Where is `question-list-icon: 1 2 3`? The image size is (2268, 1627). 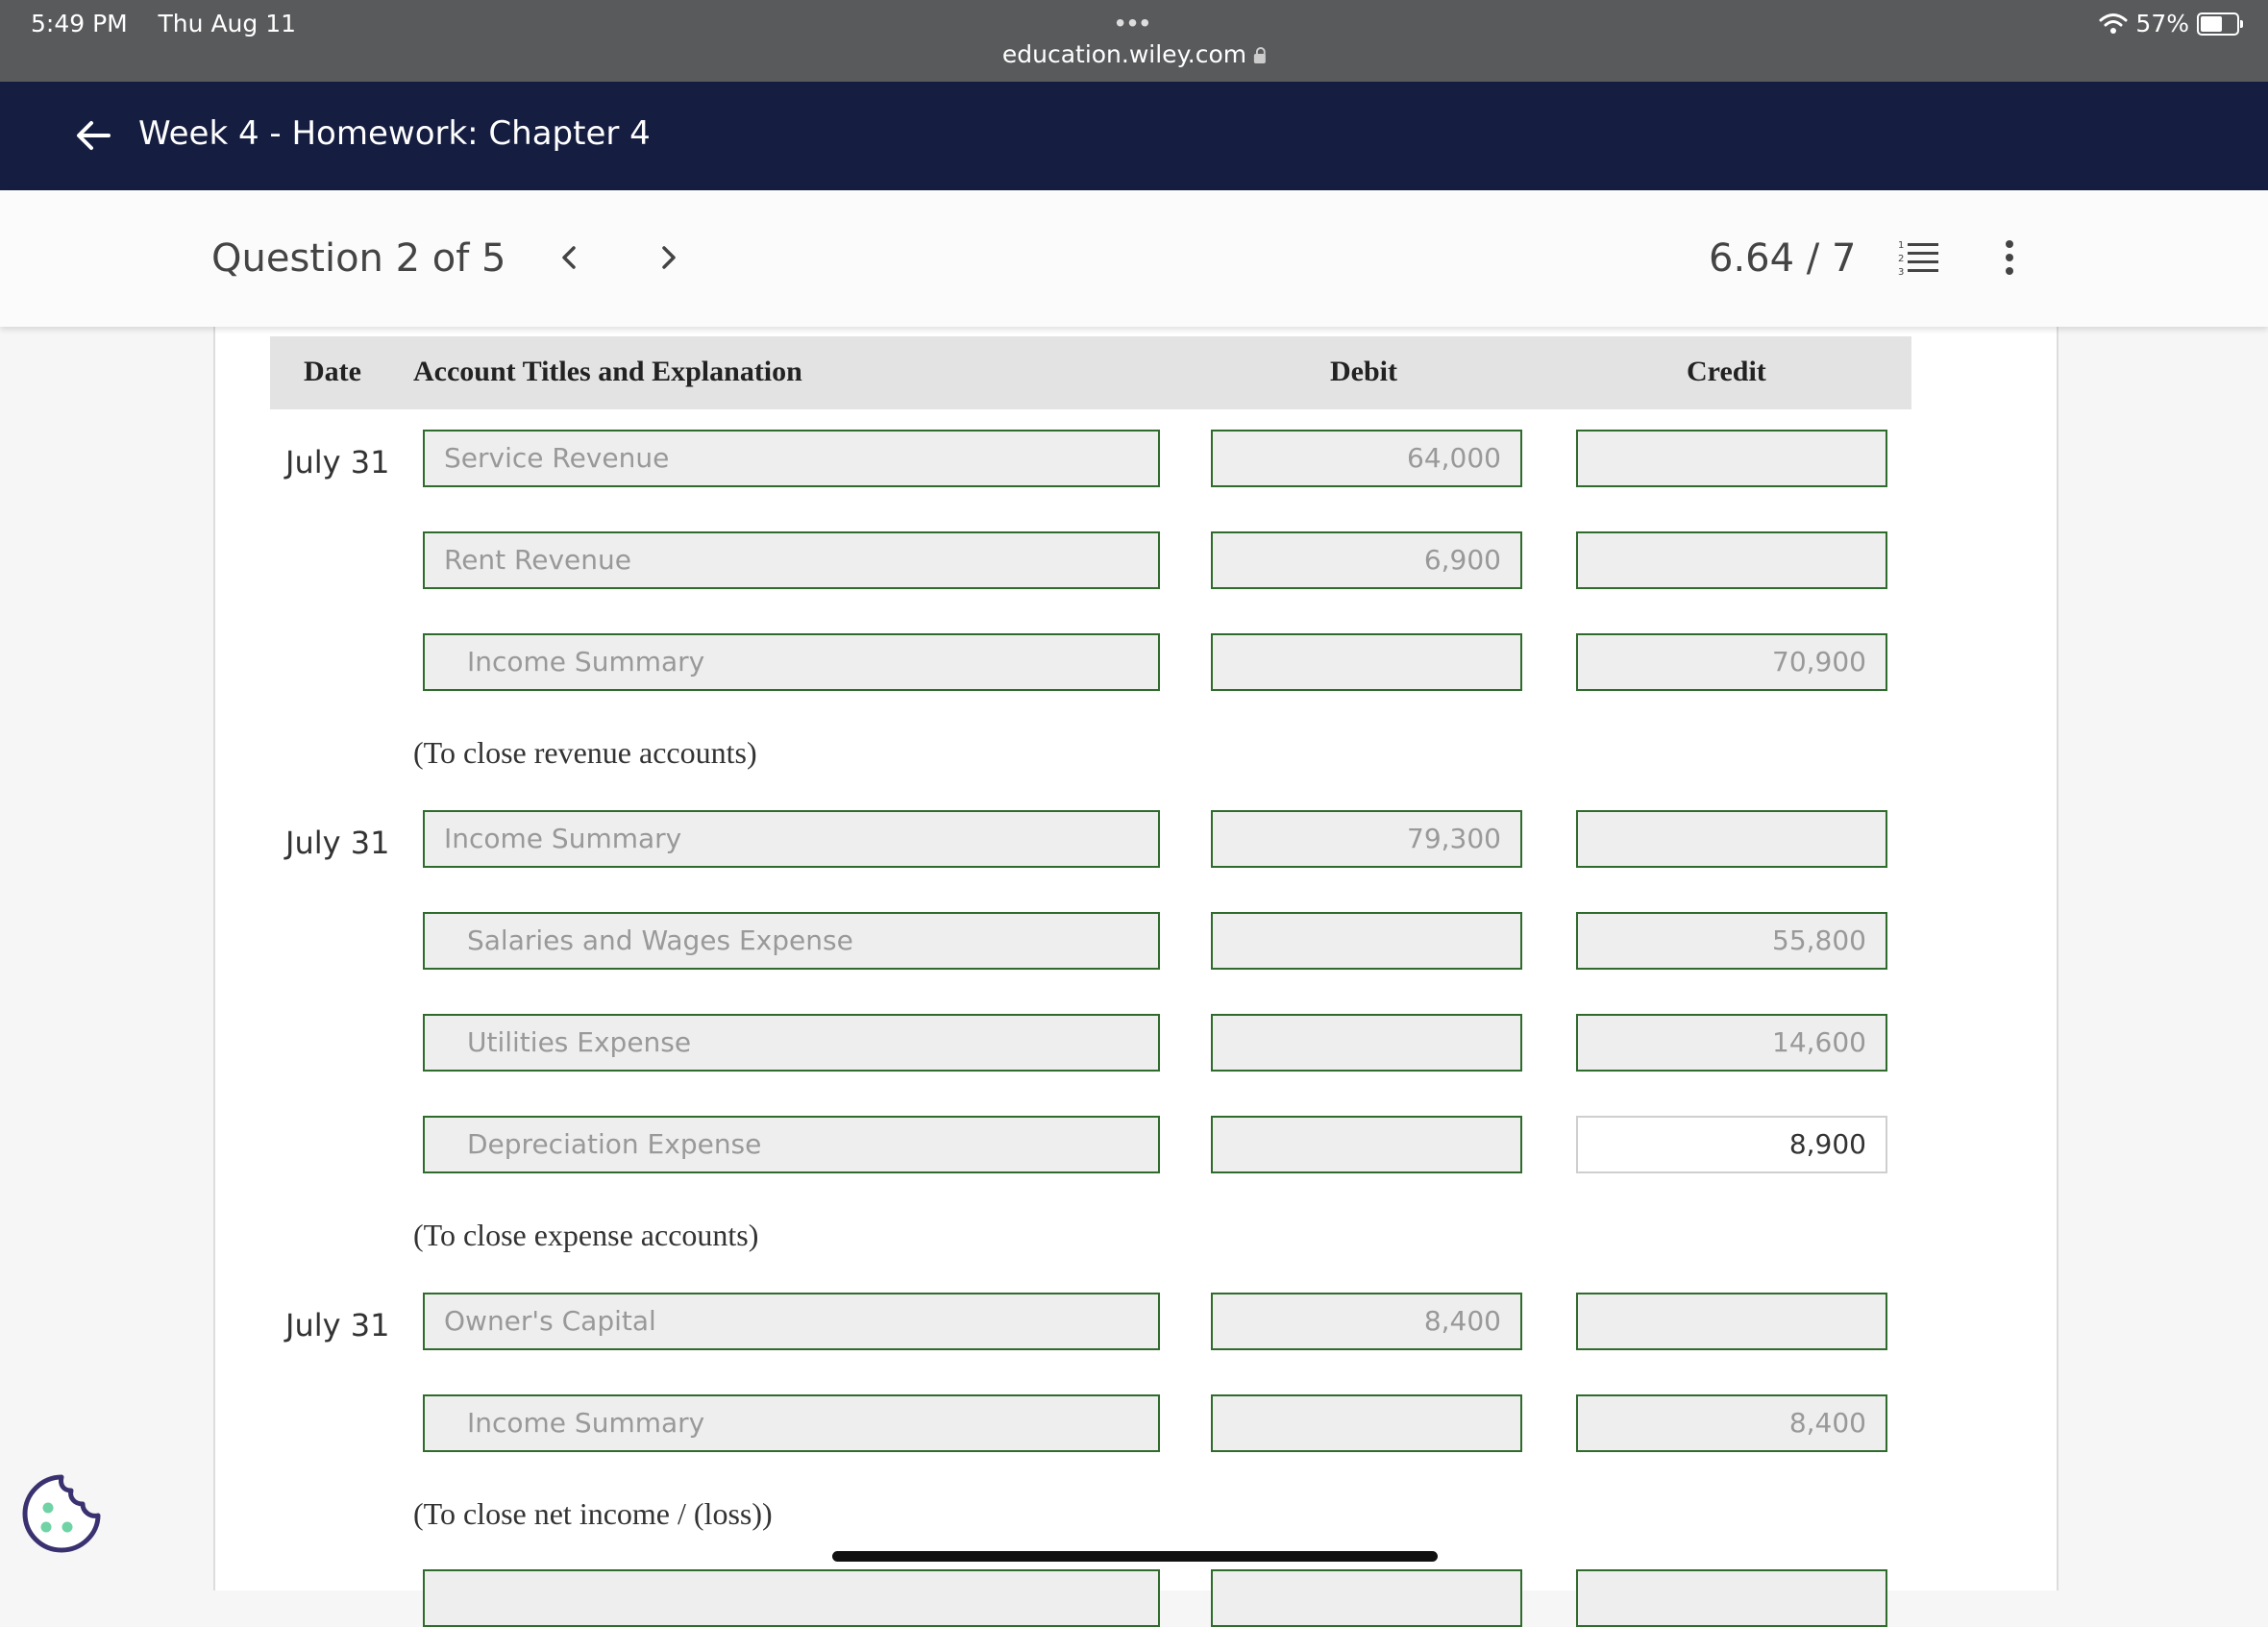 question-list-icon: 1 2 3 is located at coordinates (1918, 257).